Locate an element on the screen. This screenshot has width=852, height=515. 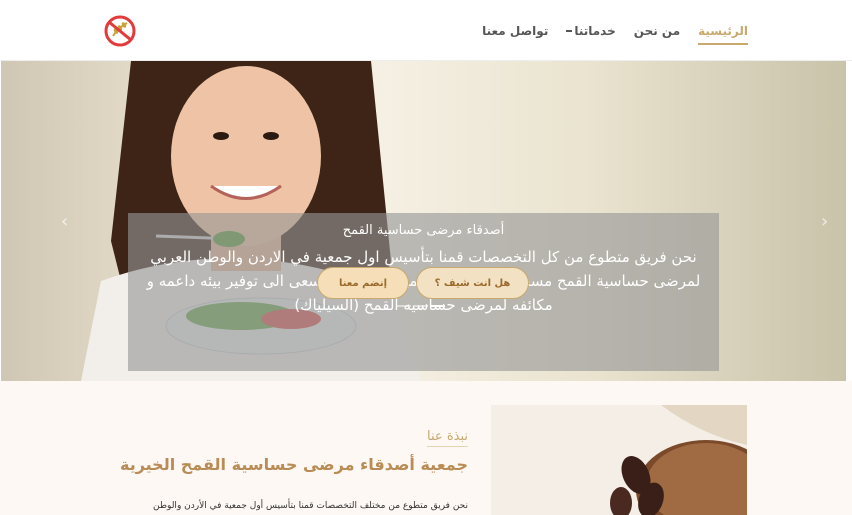
nav-item-about: من نحن is located at coordinates (657, 34).